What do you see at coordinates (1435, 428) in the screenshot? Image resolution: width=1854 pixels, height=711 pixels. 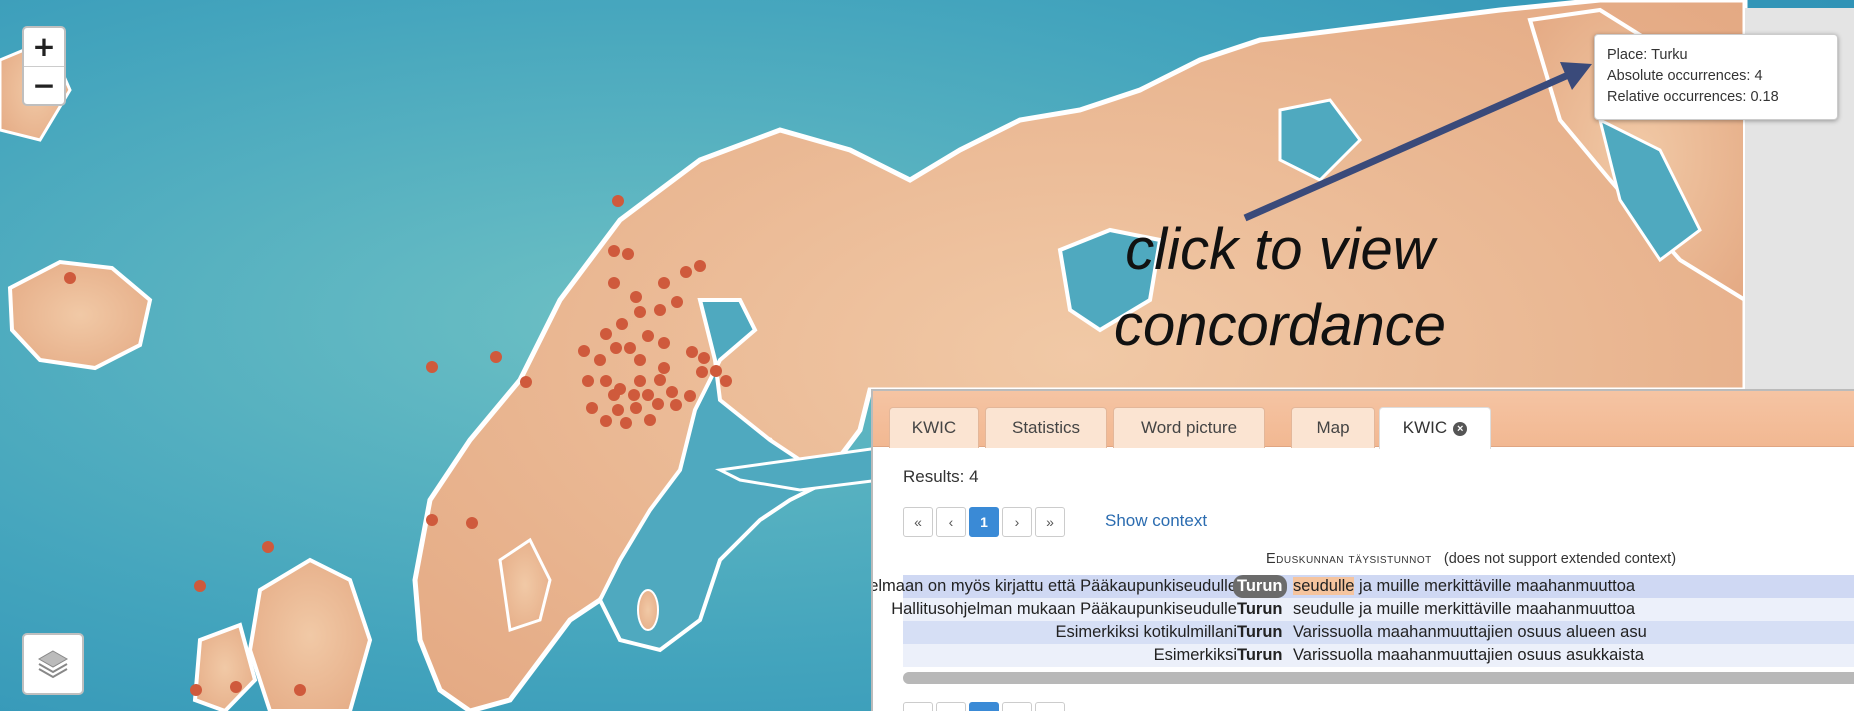 I see `tab-kwic-turku: KWIC ×` at bounding box center [1435, 428].